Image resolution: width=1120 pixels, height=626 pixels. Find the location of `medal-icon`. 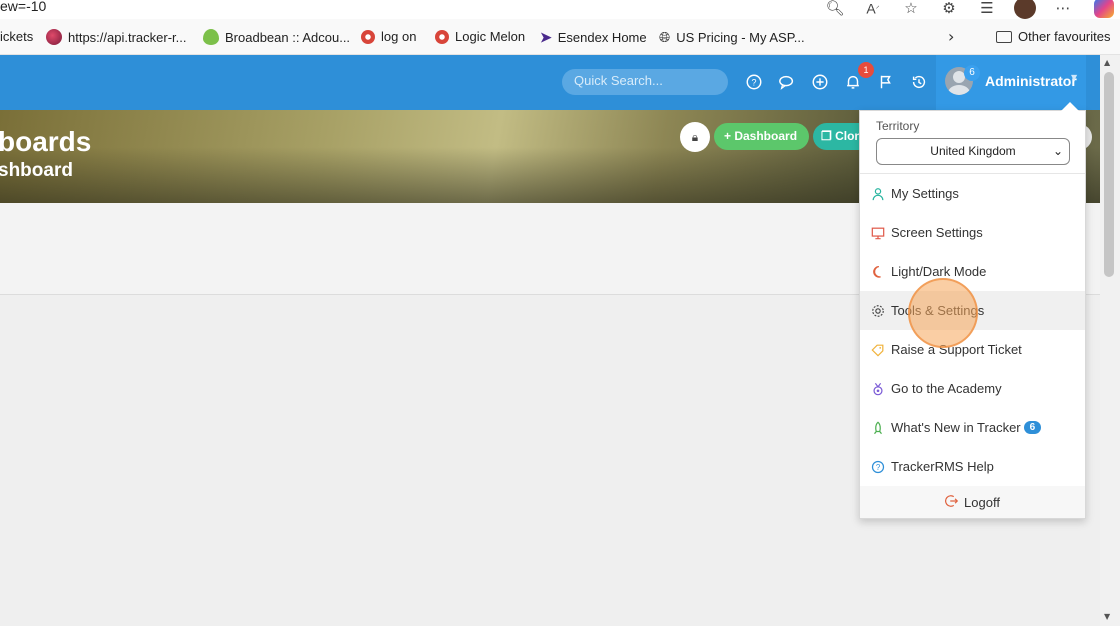

medal-icon is located at coordinates (878, 389).